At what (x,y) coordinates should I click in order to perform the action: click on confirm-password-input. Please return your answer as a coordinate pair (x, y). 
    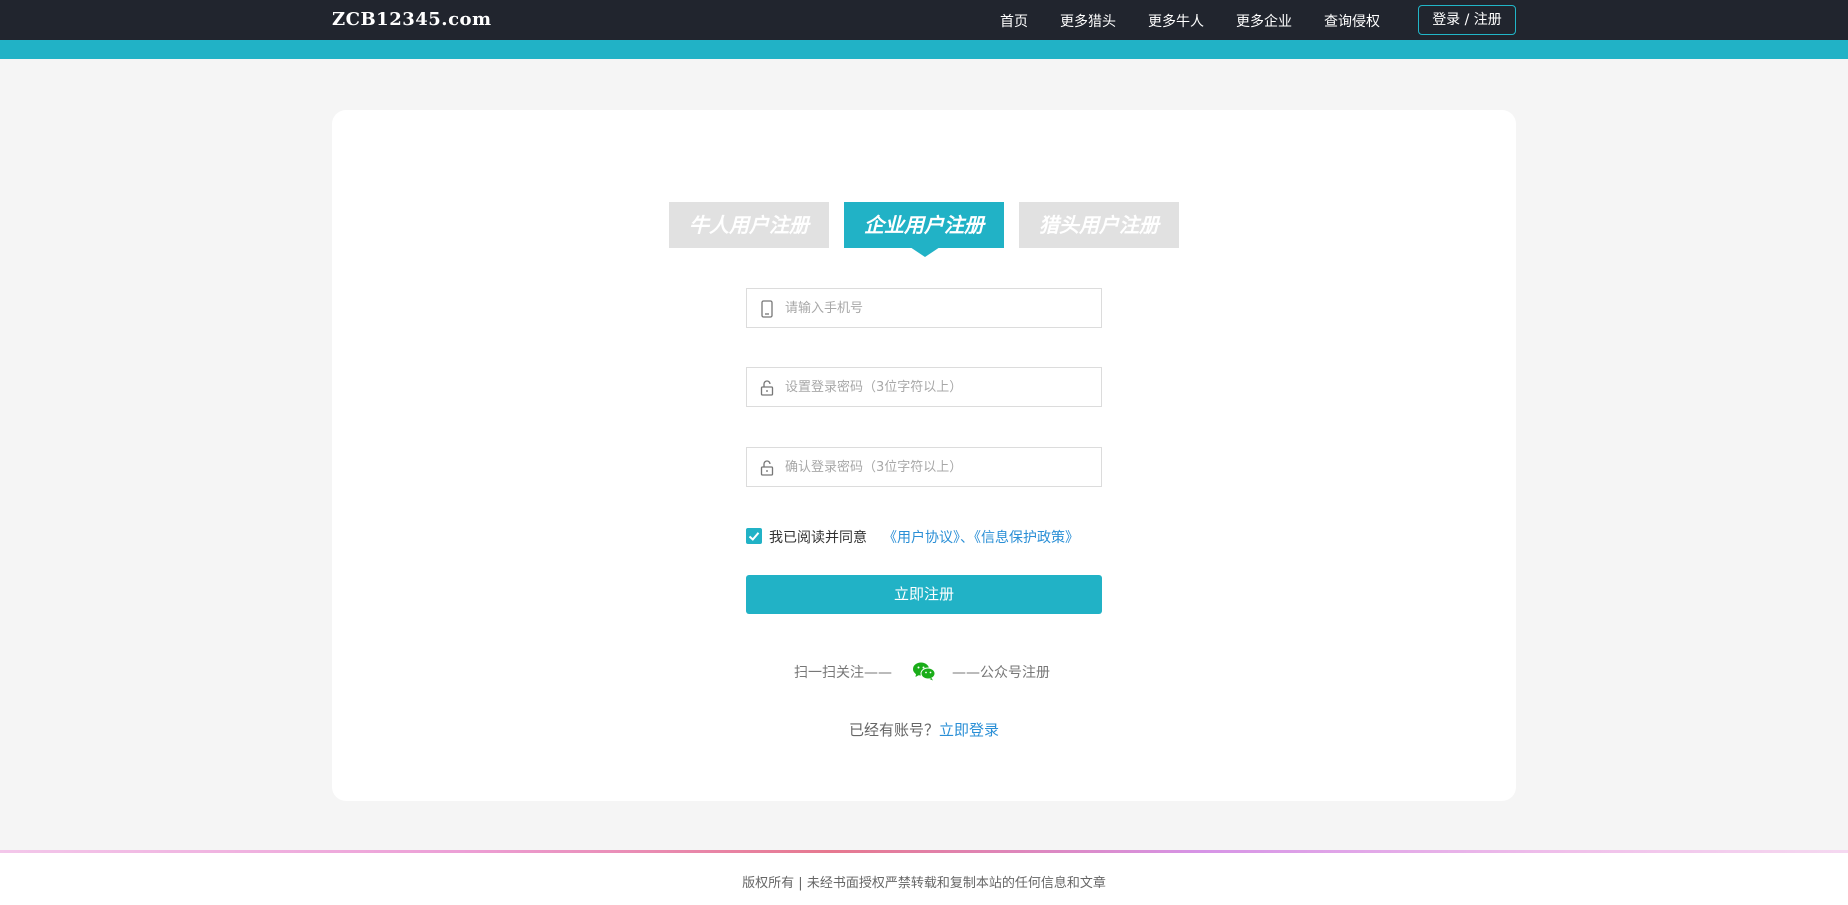
    Looking at the image, I should click on (935, 467).